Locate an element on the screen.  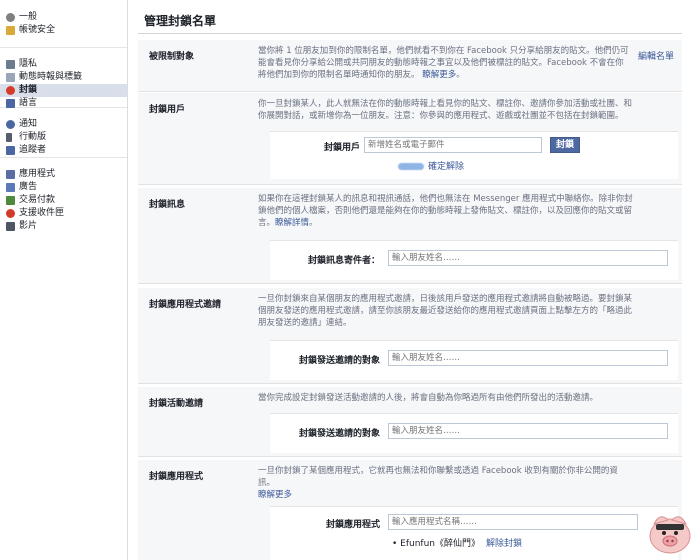
block-messages-input is located at coordinates (528, 258).